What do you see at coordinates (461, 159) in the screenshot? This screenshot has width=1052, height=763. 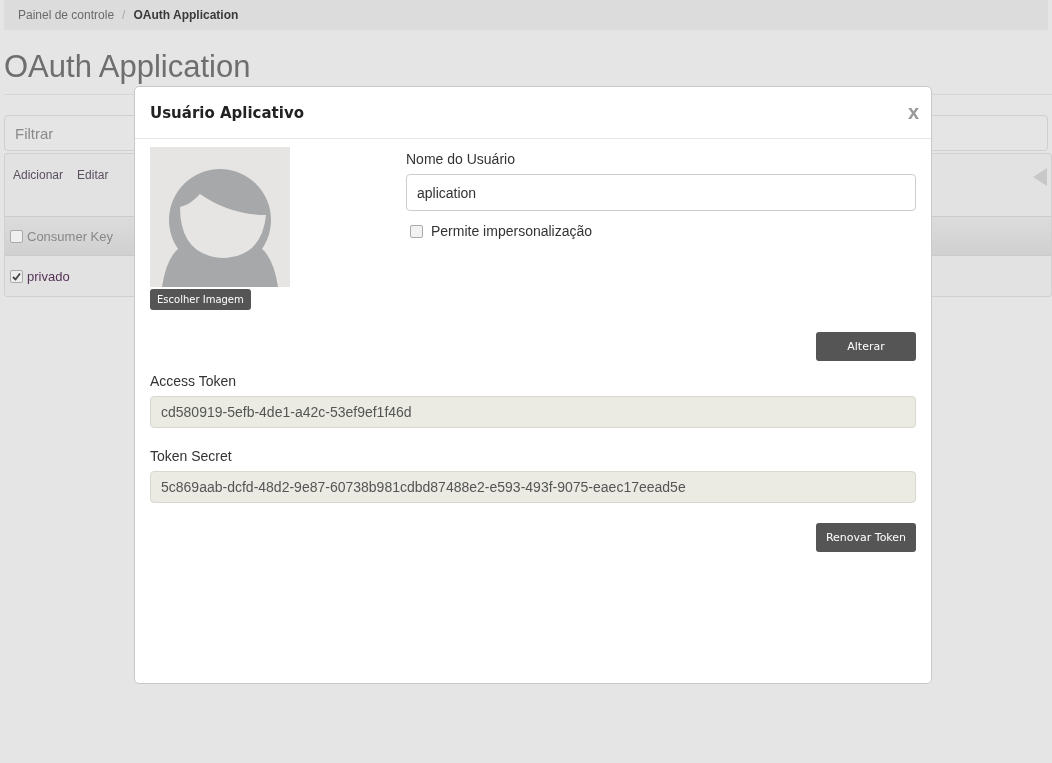 I see `field-label: Nome do Usuário` at bounding box center [461, 159].